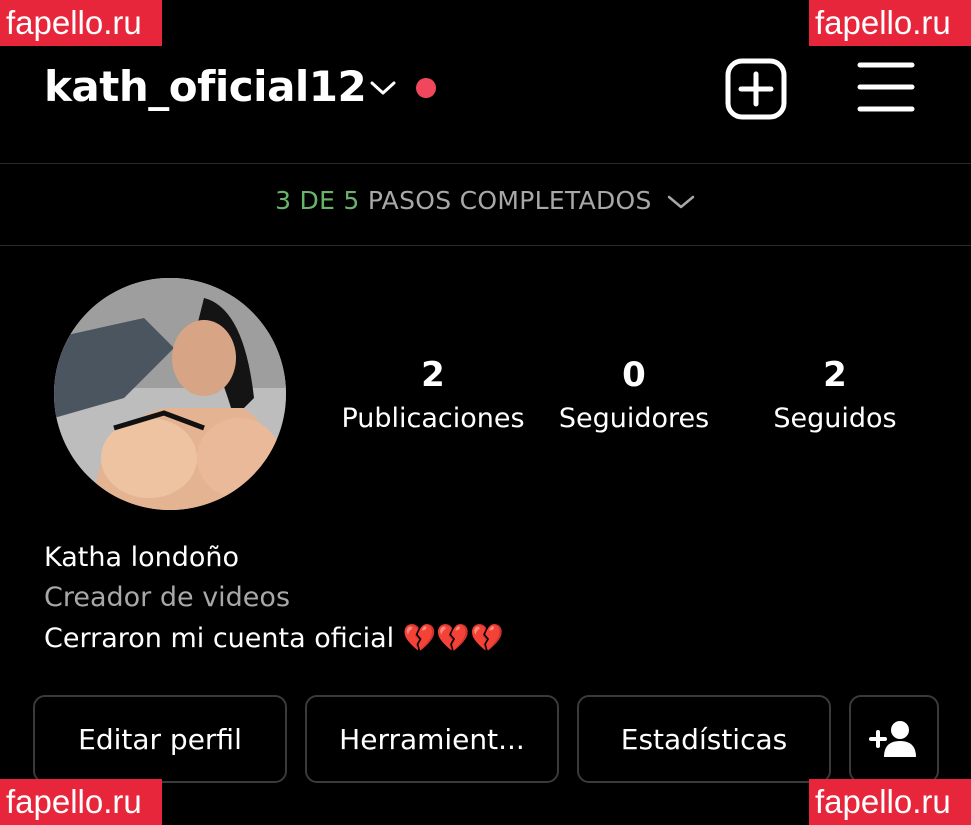  Describe the element at coordinates (890, 23) in the screenshot. I see `watermark-top-right: fapello.ru` at that location.